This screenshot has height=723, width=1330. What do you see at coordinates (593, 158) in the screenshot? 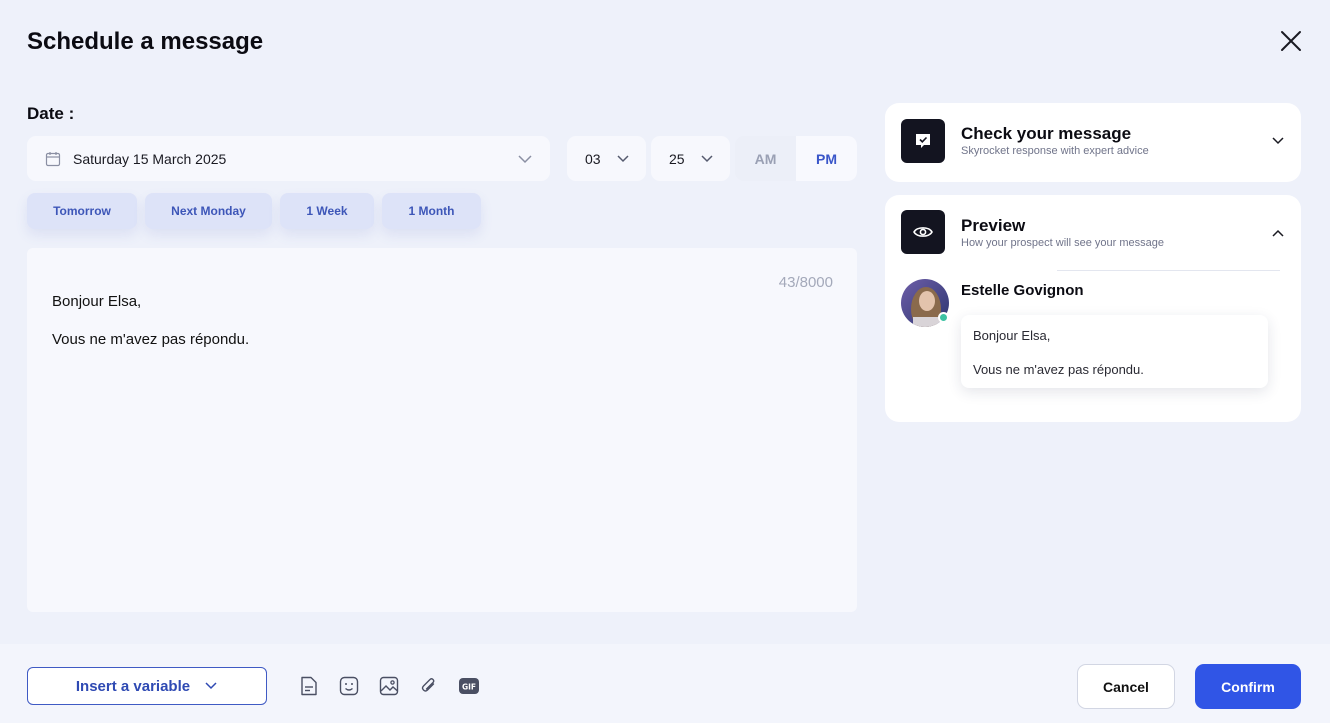
I see `hour-value: 03` at bounding box center [593, 158].